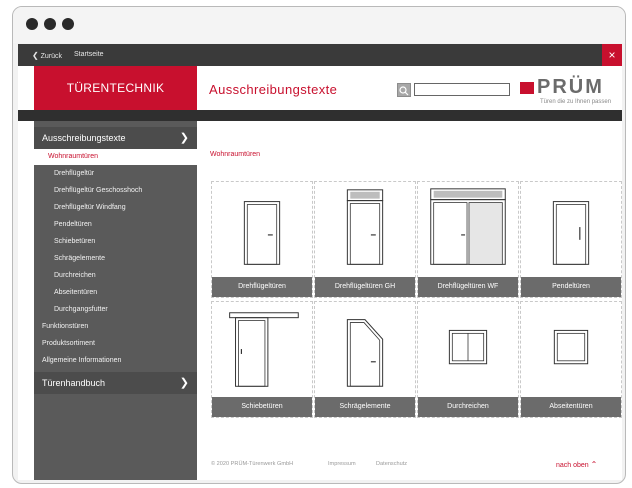  I want to click on chevron-left-icon: ❮, so click(35, 55).